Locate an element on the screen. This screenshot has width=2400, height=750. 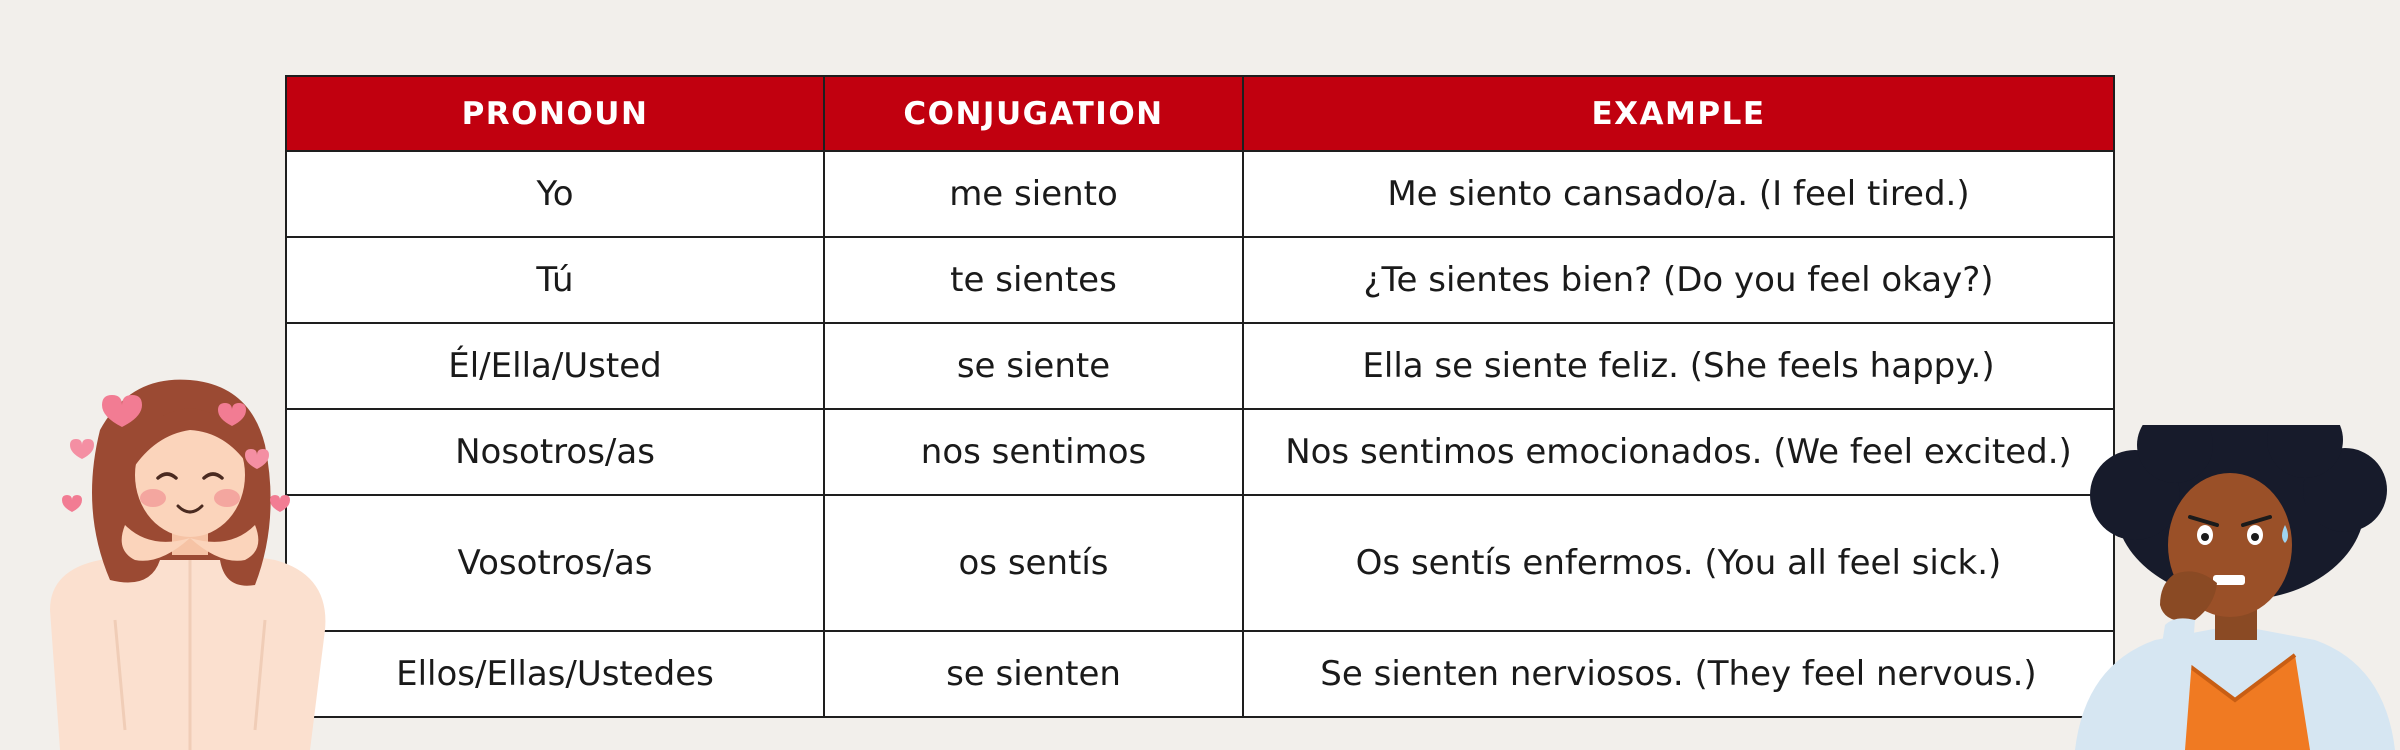
example-cell: Ella se siente feliz. (She feels happy.) is located at coordinates (1678, 366).